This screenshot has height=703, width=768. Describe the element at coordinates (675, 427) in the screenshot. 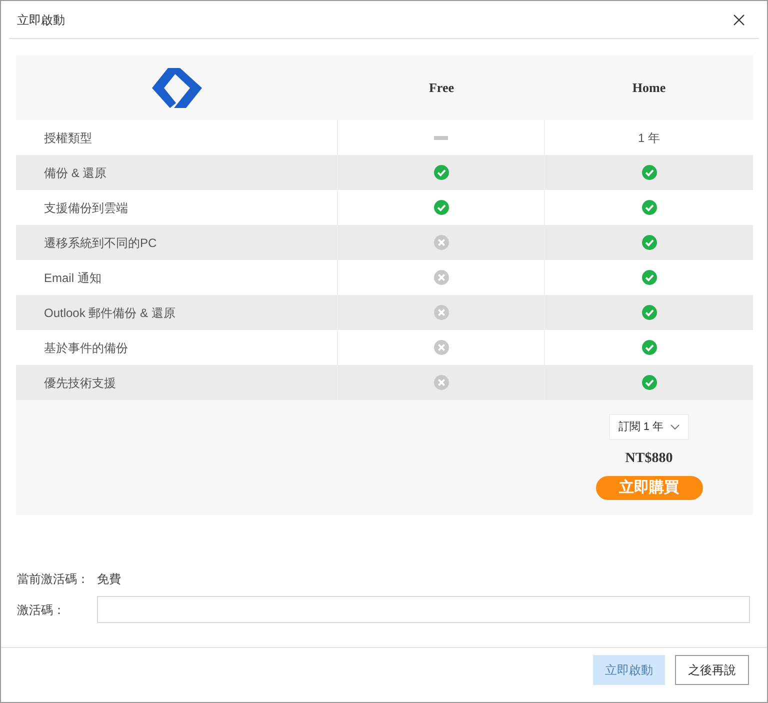

I see `chevron-down-icon` at that location.